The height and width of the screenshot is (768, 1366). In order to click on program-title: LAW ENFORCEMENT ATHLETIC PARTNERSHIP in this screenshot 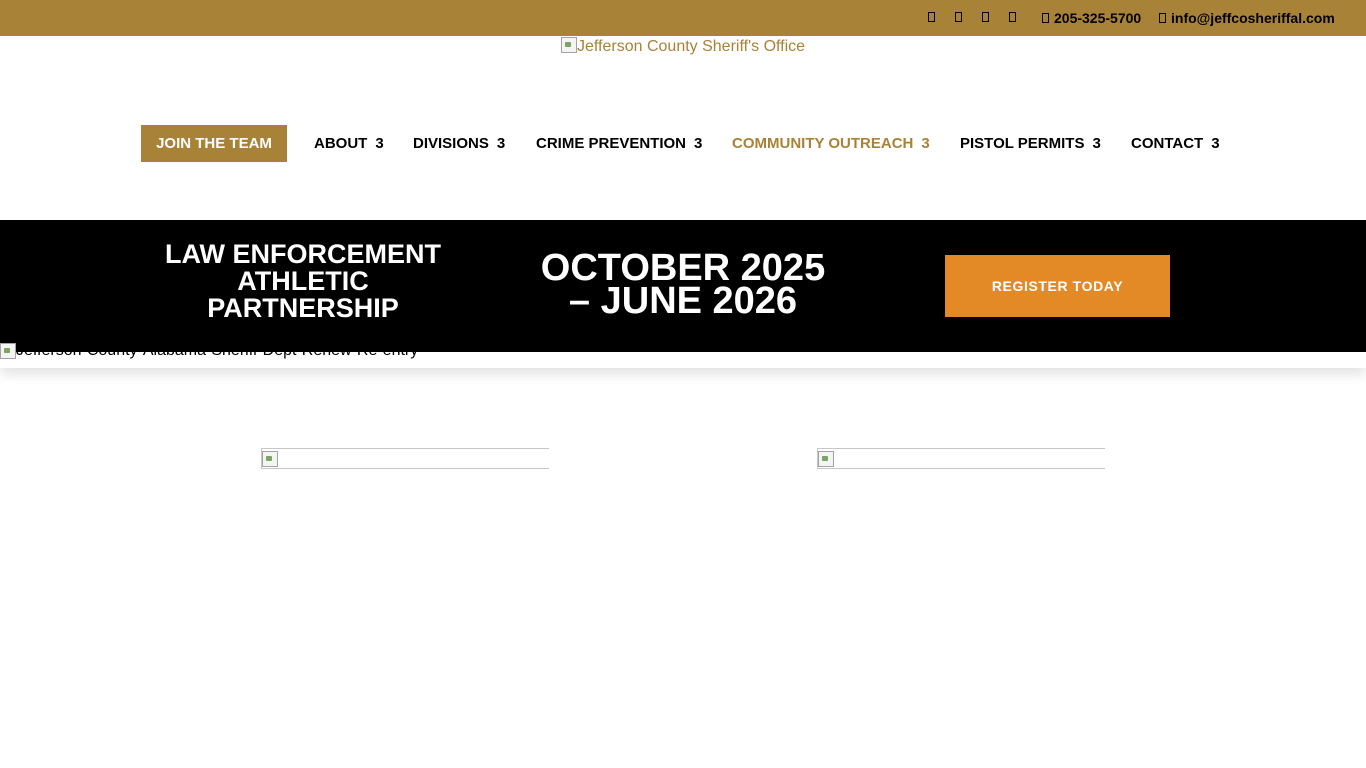, I will do `click(303, 281)`.